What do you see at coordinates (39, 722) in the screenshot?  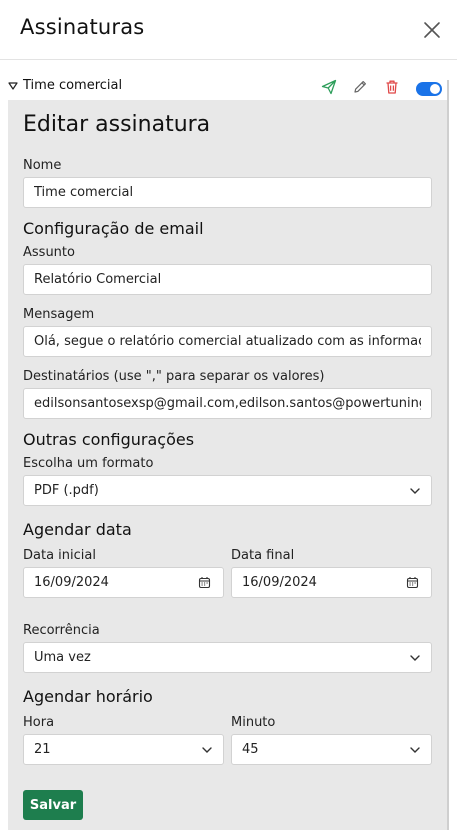 I see `hour-label: Hora` at bounding box center [39, 722].